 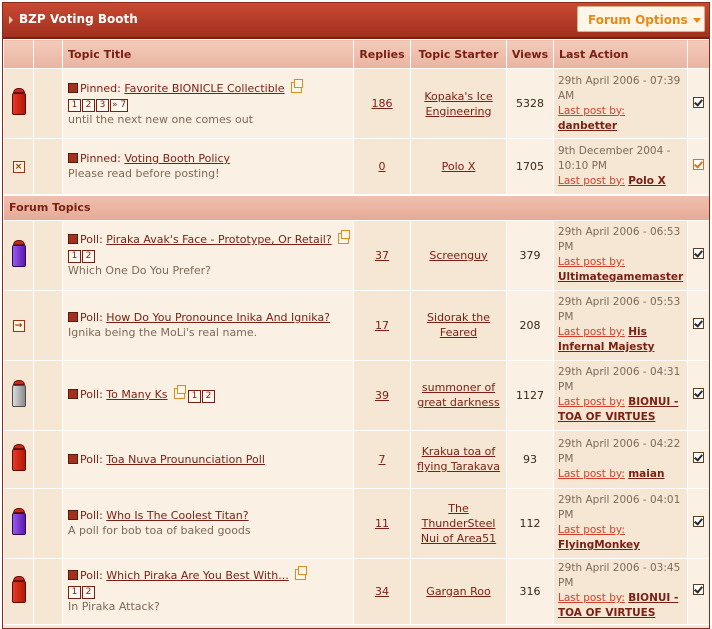 What do you see at coordinates (177, 158) in the screenshot?
I see `topic-title-link: Voting Booth Policy` at bounding box center [177, 158].